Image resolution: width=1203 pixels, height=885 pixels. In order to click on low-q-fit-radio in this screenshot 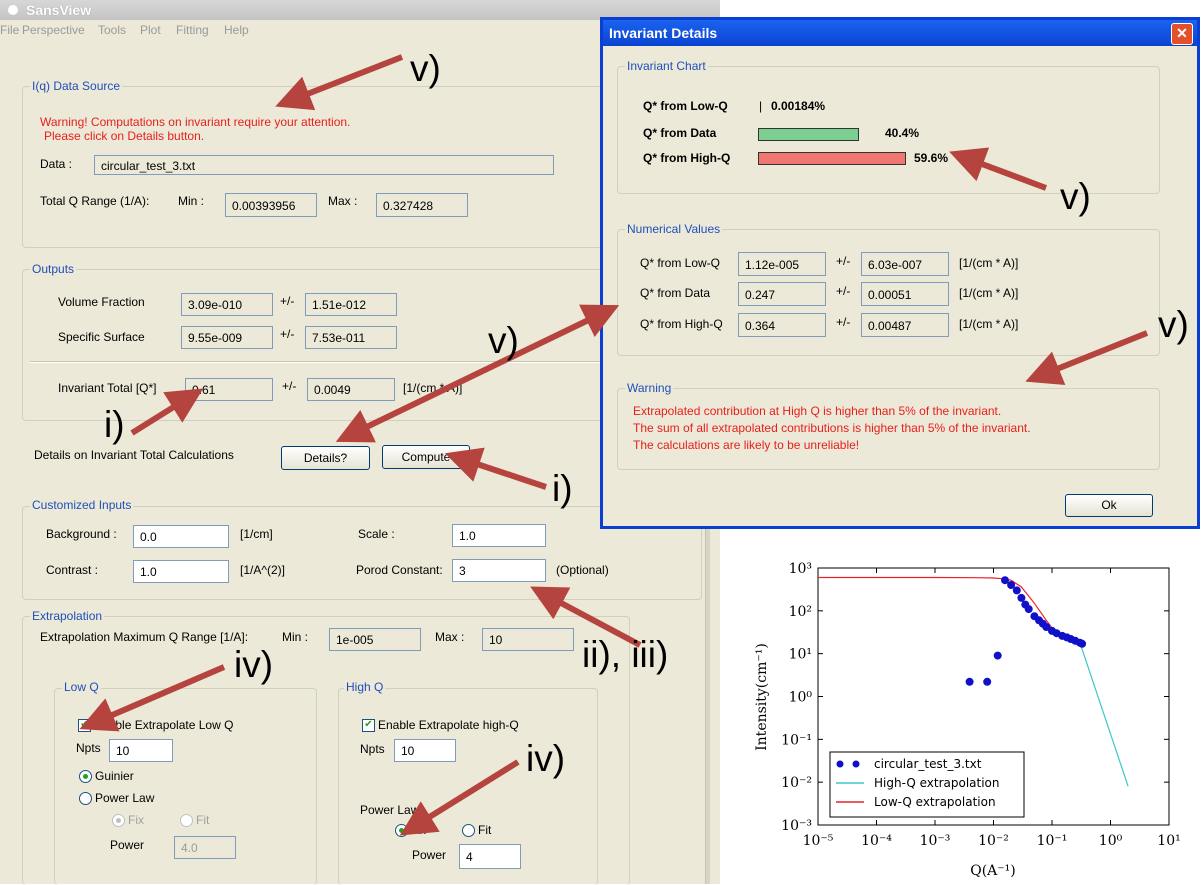, I will do `click(186, 820)`.